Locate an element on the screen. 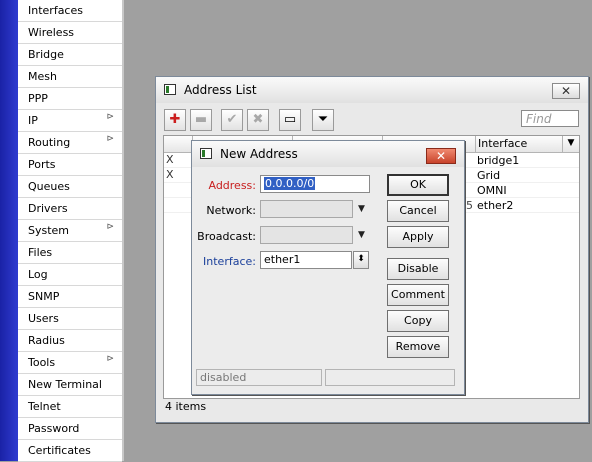 The width and height of the screenshot is (592, 462). interface-updown-icon: ⬍ is located at coordinates (361, 260).